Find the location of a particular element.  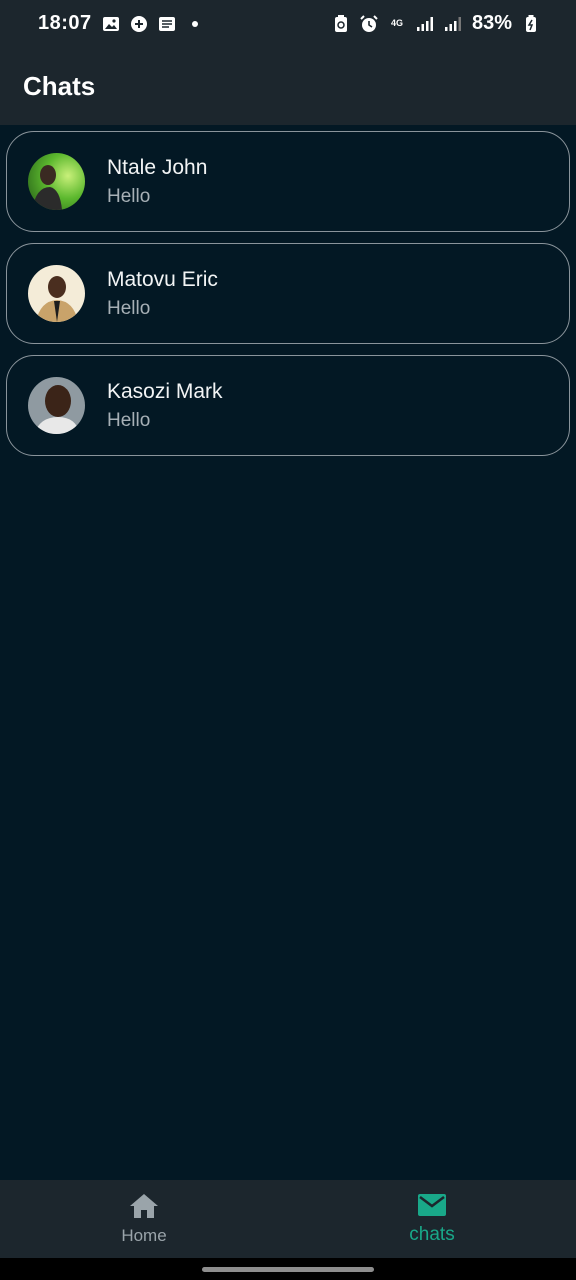

app-notification-icon is located at coordinates (139, 24).